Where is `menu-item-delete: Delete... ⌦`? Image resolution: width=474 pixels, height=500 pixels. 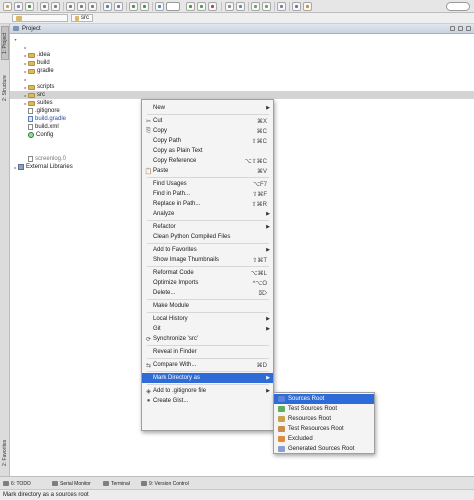 menu-item-delete: Delete... ⌦ is located at coordinates (207, 293).